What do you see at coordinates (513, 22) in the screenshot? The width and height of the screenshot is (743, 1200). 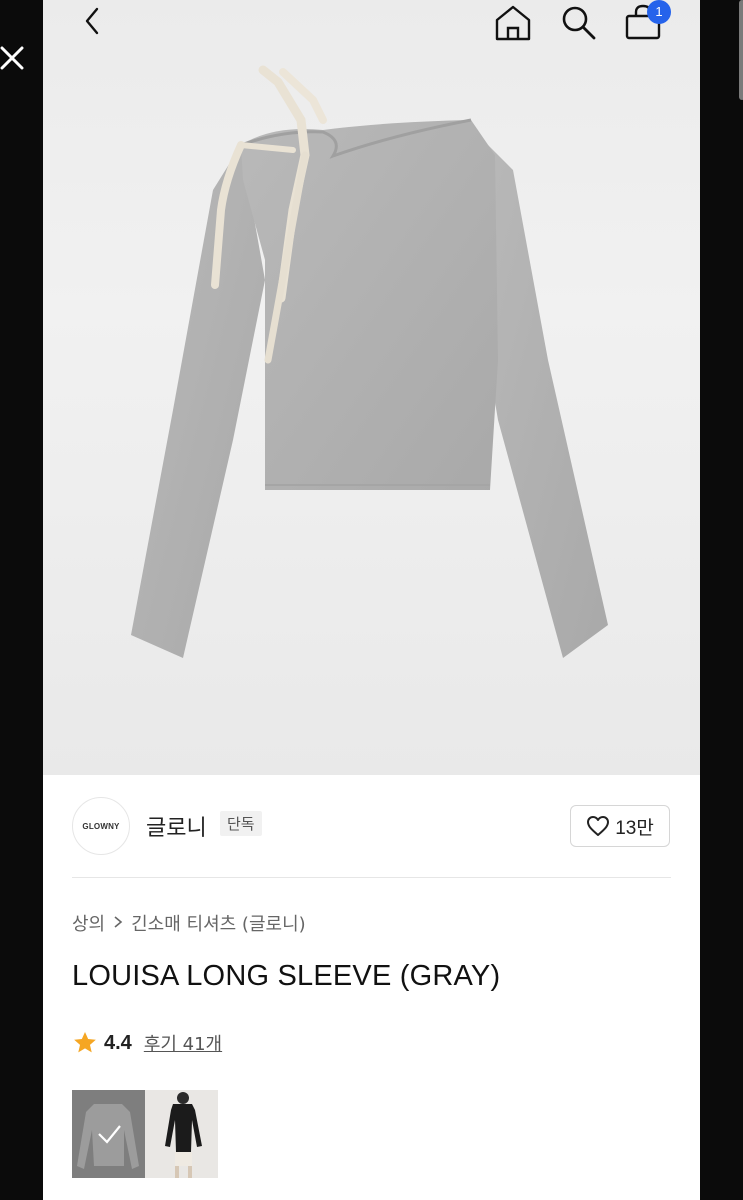 I see `home-icon` at bounding box center [513, 22].